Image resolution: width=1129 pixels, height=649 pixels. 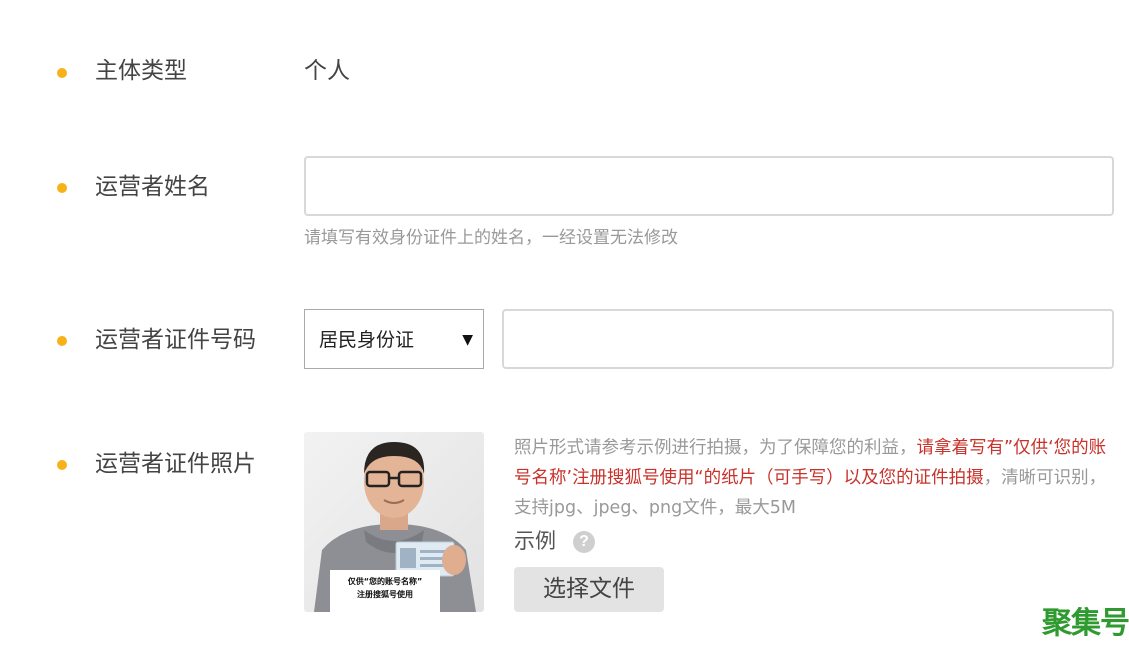 I want to click on operator-name-label: 运营者姓名, so click(x=152, y=187).